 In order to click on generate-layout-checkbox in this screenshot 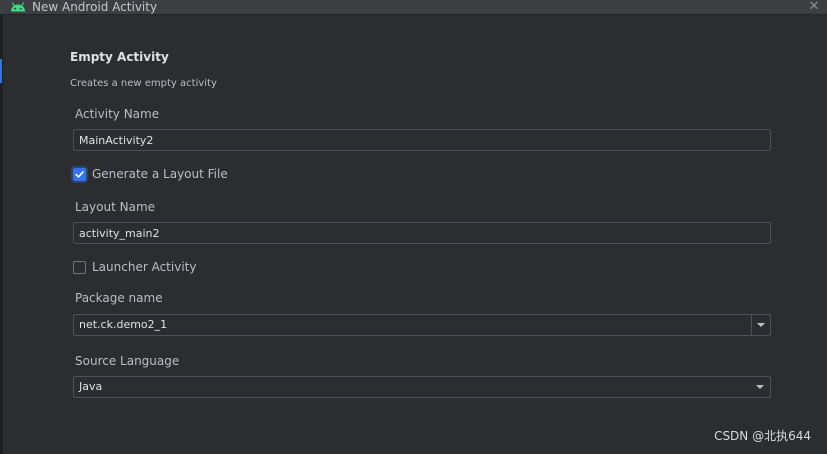, I will do `click(79, 174)`.